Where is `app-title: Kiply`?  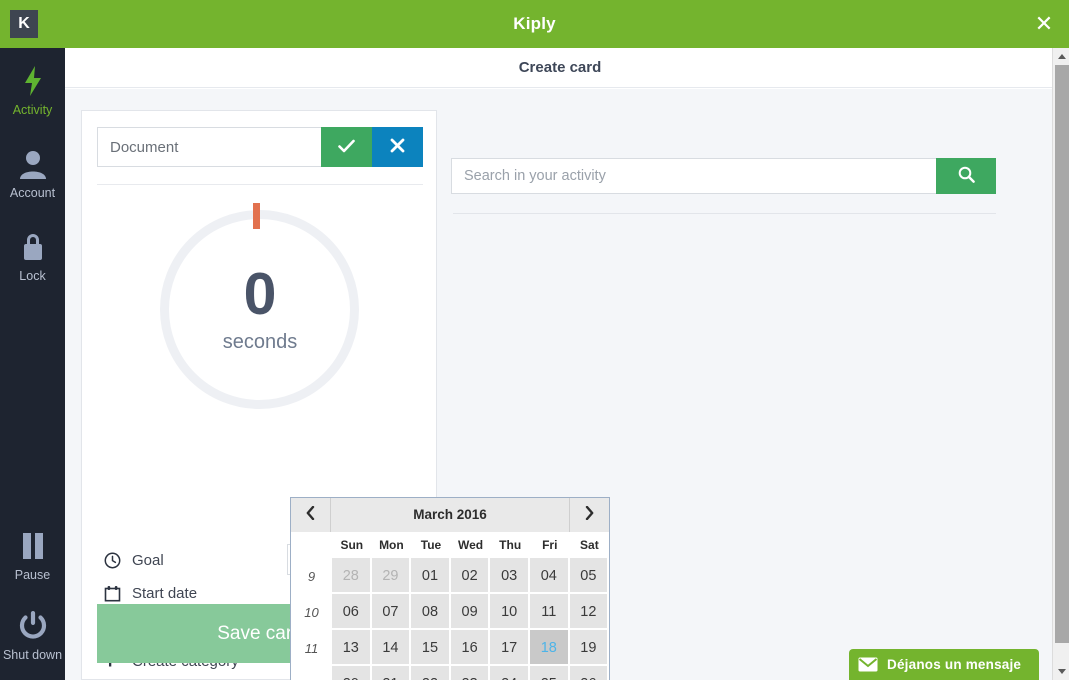 app-title: Kiply is located at coordinates (534, 23).